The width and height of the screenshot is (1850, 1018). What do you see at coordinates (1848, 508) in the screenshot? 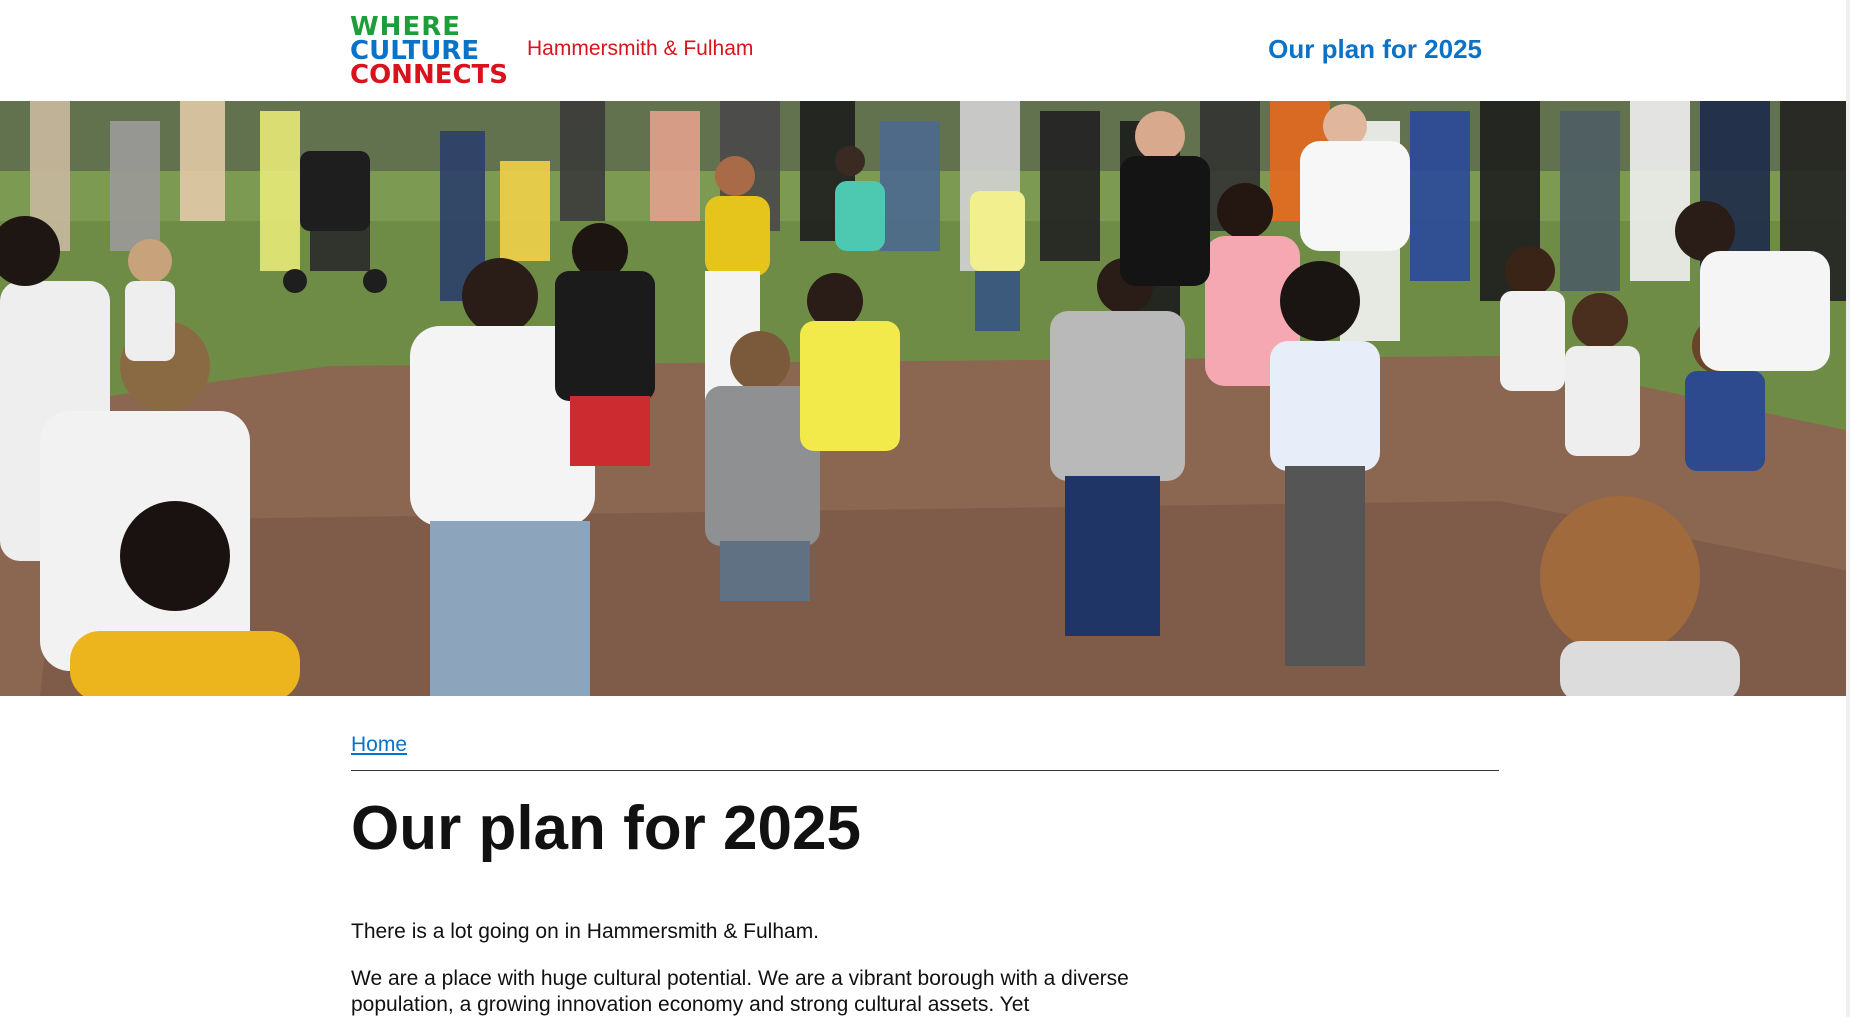
I see `page-scrollbar` at bounding box center [1848, 508].